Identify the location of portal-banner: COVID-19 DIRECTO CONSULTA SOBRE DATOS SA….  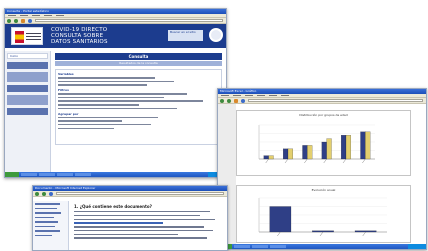
(115, 36).